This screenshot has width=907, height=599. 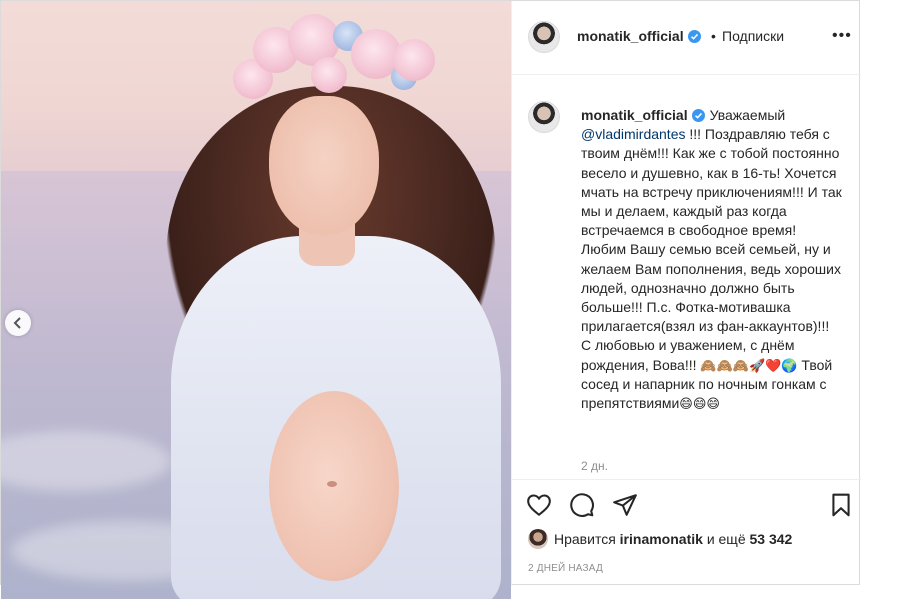 I want to click on like-button, so click(x=539, y=505).